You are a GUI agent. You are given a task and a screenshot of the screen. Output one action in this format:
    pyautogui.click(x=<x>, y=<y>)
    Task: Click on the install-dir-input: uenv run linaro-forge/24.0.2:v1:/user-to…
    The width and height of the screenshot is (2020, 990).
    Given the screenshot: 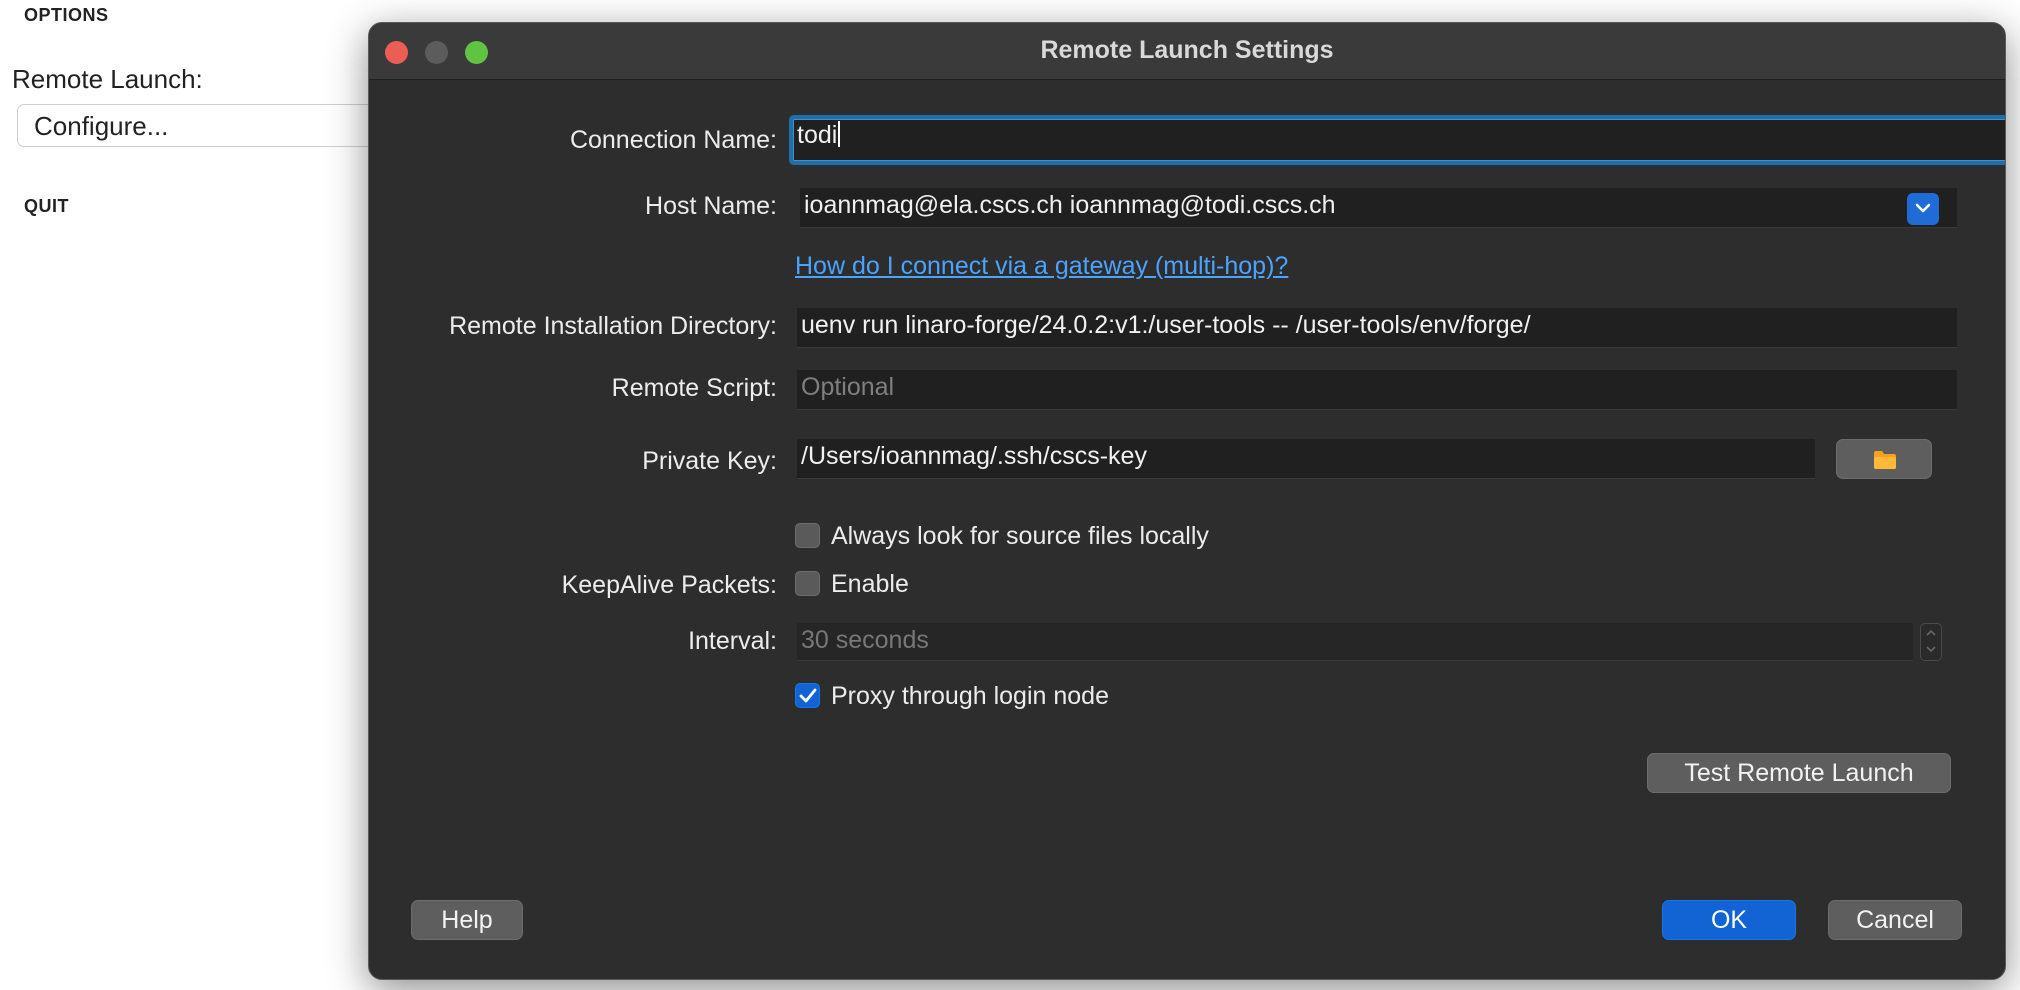 What is the action you would take?
    pyautogui.click(x=1377, y=328)
    